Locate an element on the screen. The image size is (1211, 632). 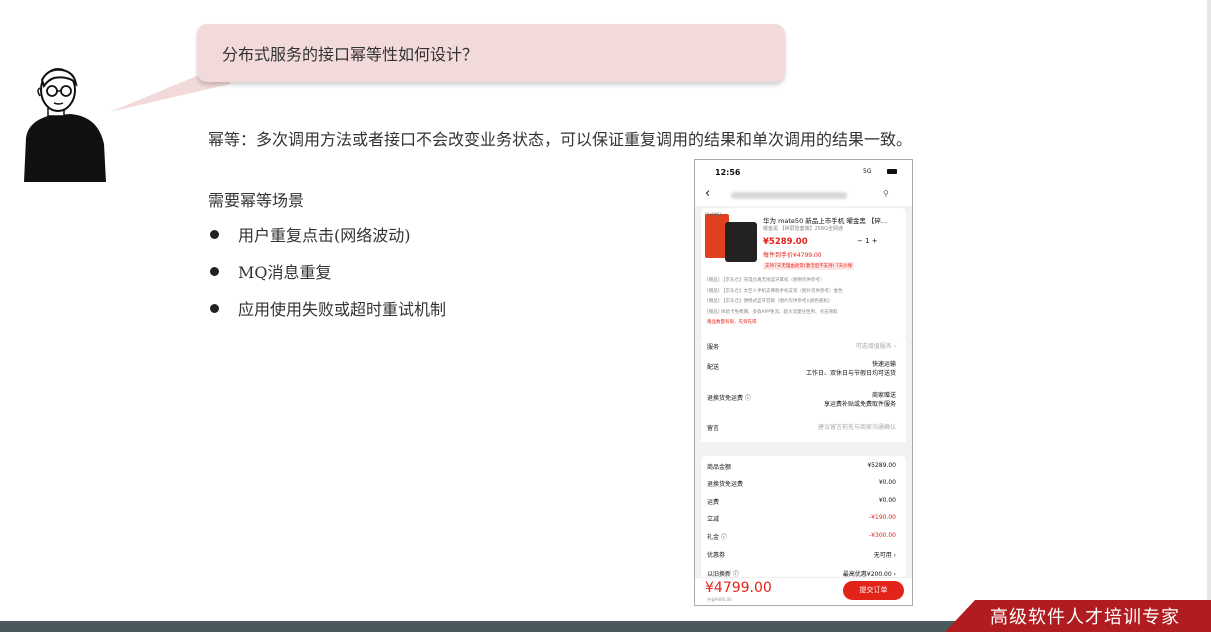
summary-label: 商品金额 is located at coordinates (719, 467).